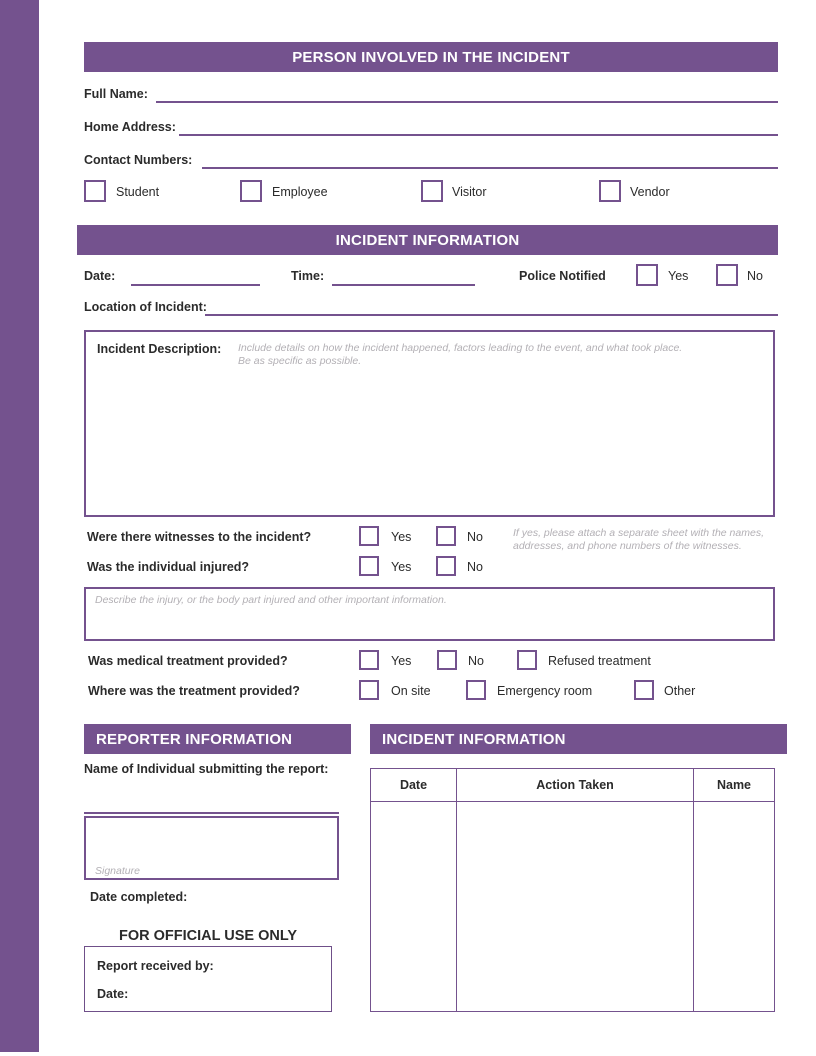 The width and height of the screenshot is (816, 1056). I want to click on incident-section-header: INCIDENT INFORMATION, so click(427, 240).